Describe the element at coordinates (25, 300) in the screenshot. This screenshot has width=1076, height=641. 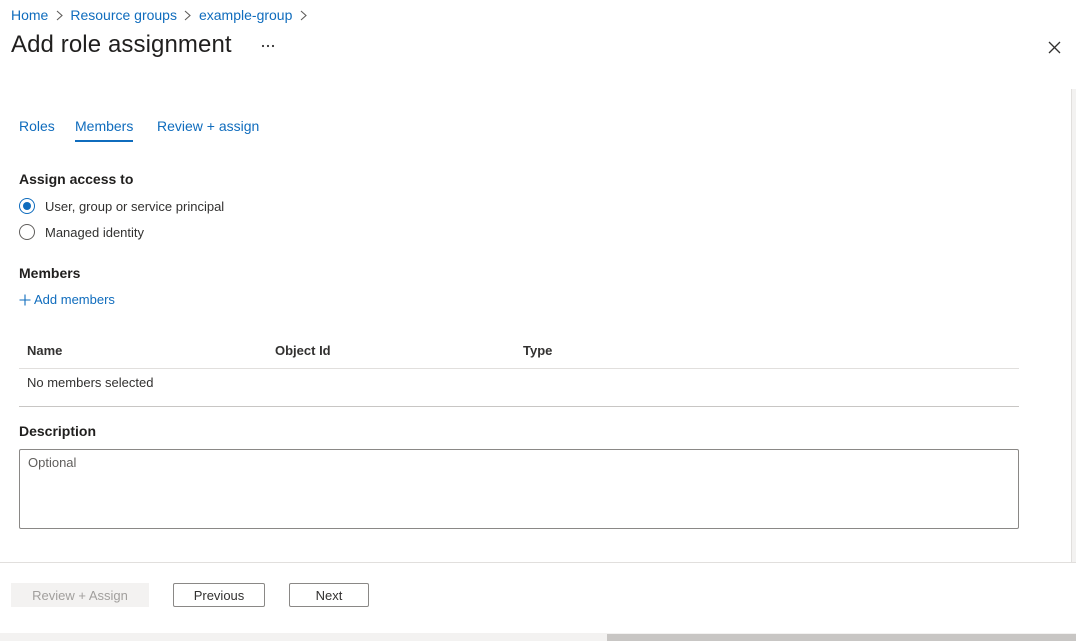
I see `plus-icon` at that location.